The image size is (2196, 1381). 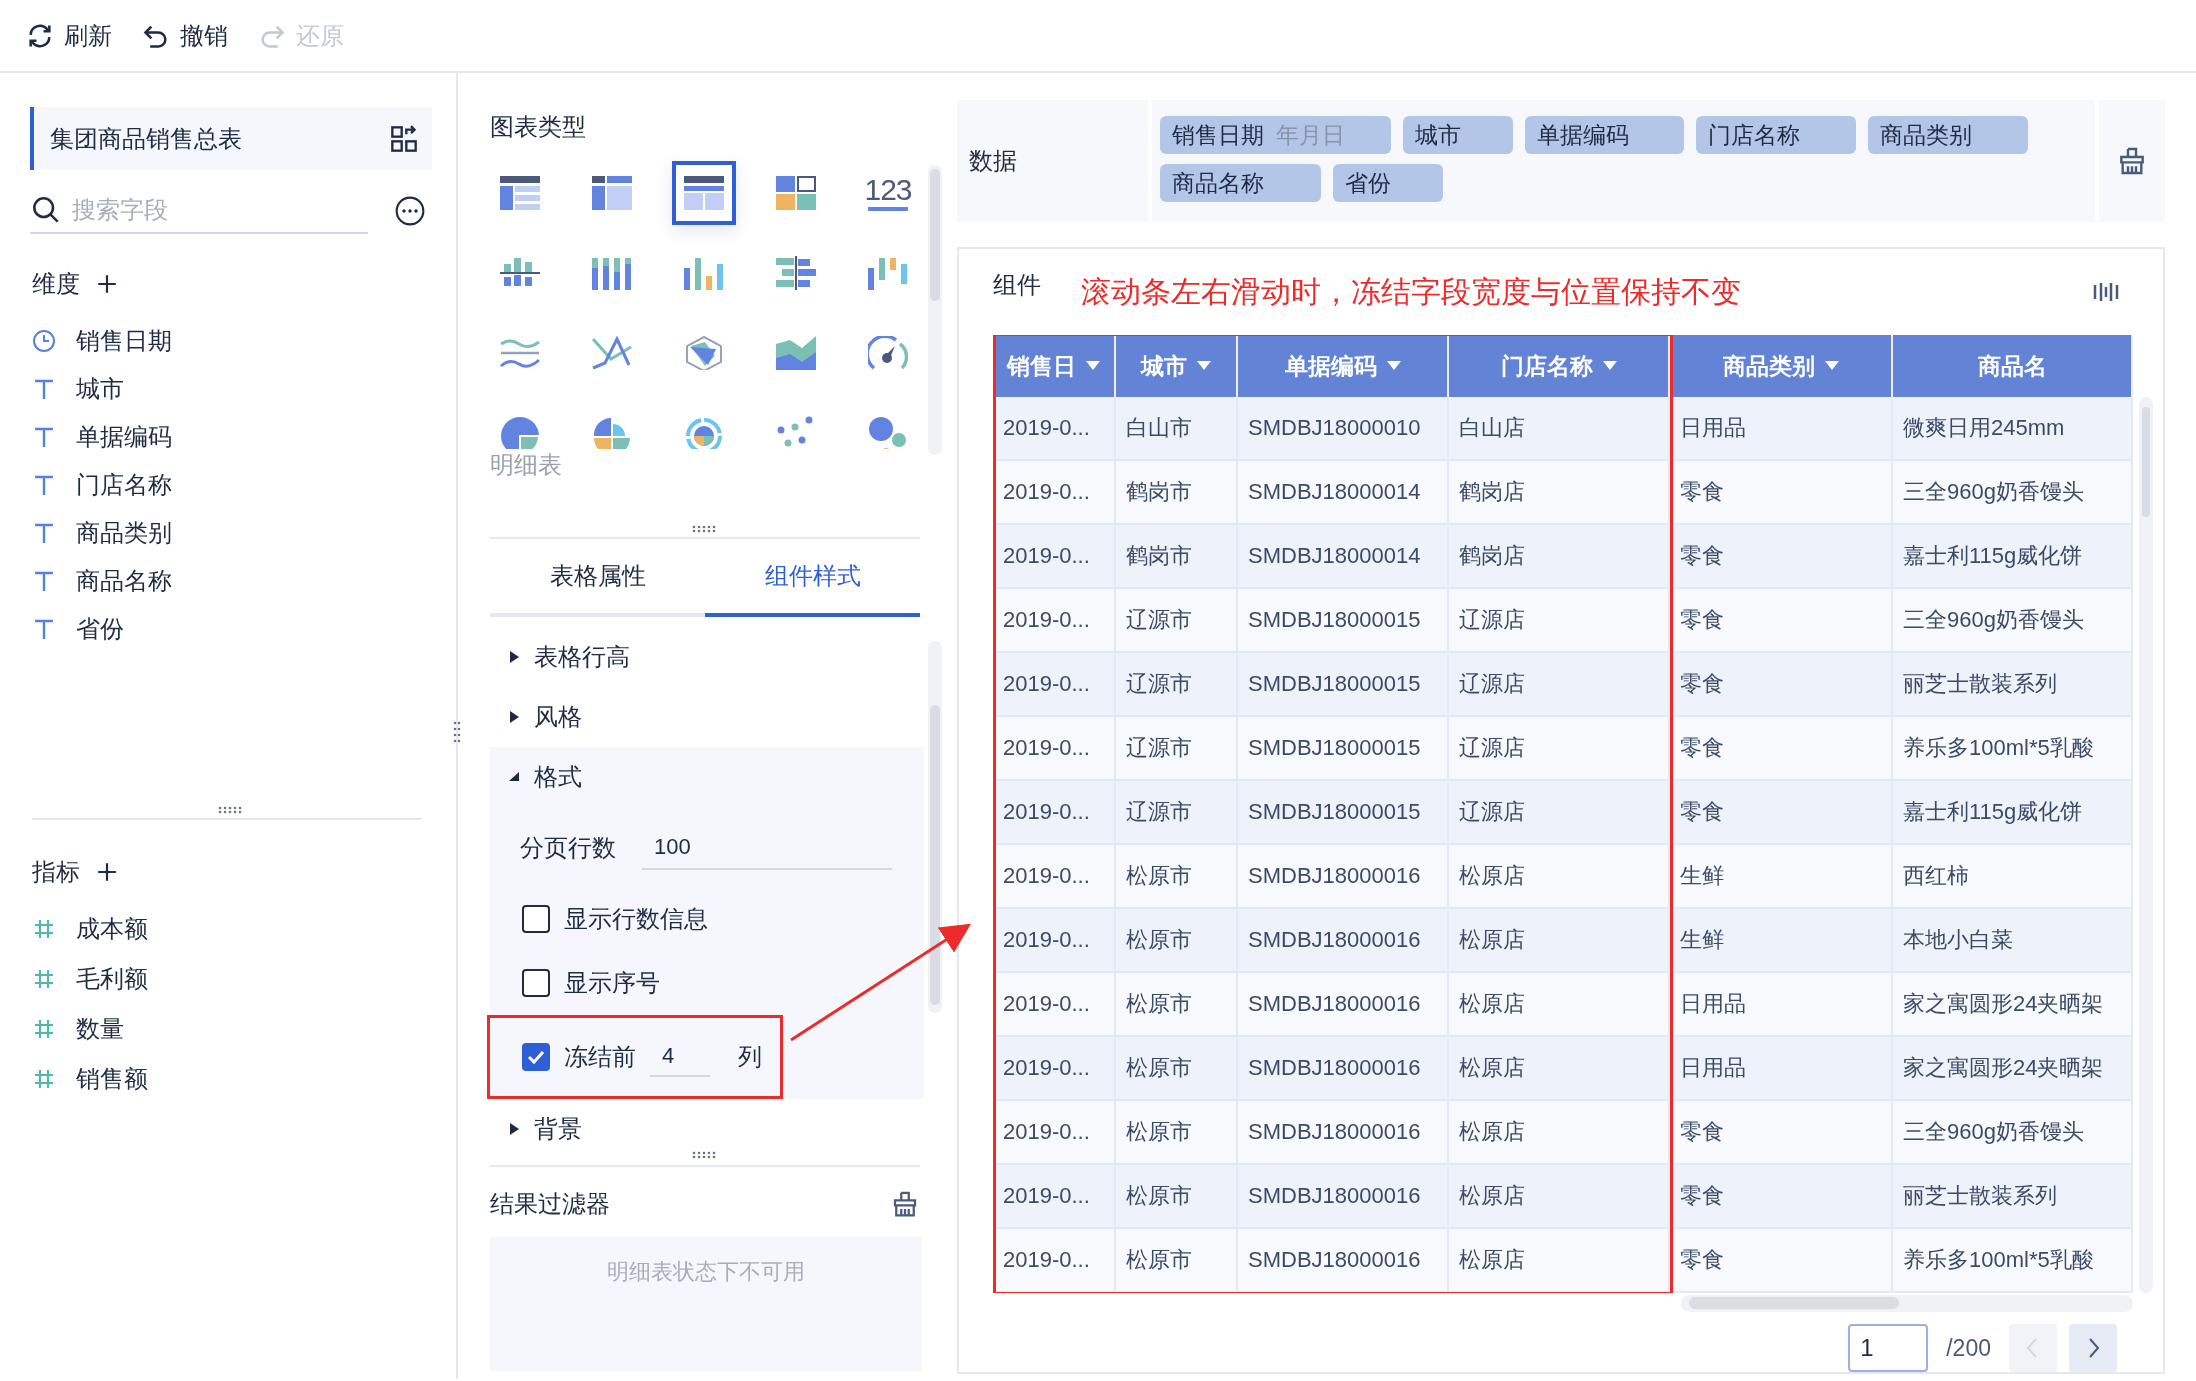 I want to click on cross-table-icon, so click(x=612, y=193).